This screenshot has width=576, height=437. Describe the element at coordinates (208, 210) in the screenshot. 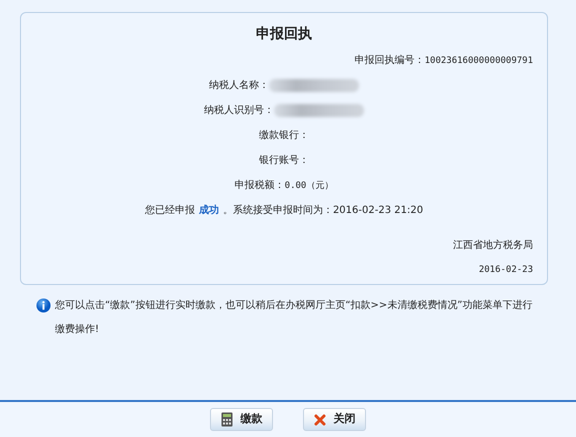

I see `status-value: 成功` at that location.